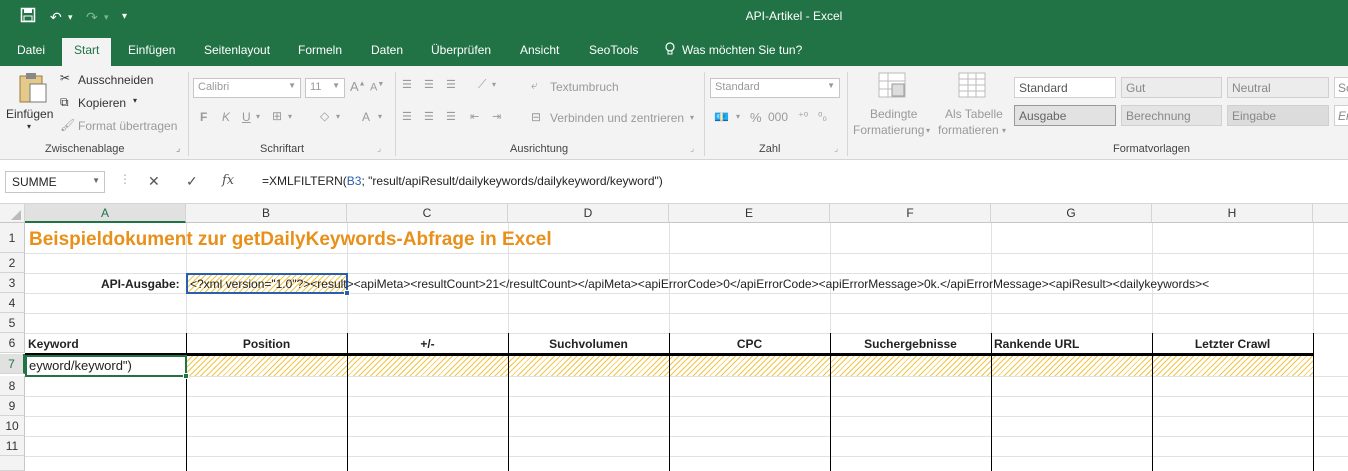 This screenshot has height=471, width=1348. Describe the element at coordinates (65, 78) in the screenshot. I see `cut-icon: ✂` at that location.